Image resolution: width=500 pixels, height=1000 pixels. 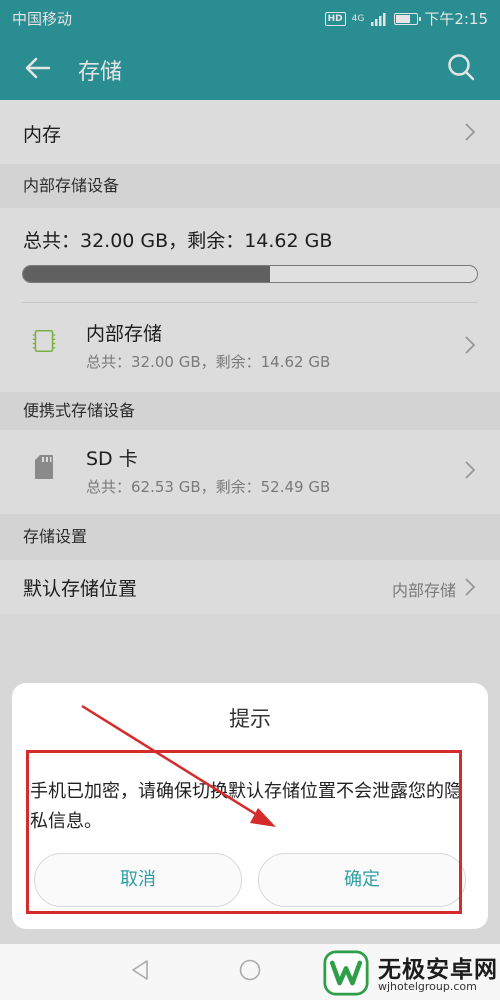 I want to click on nav-home-icon, so click(x=250, y=970).